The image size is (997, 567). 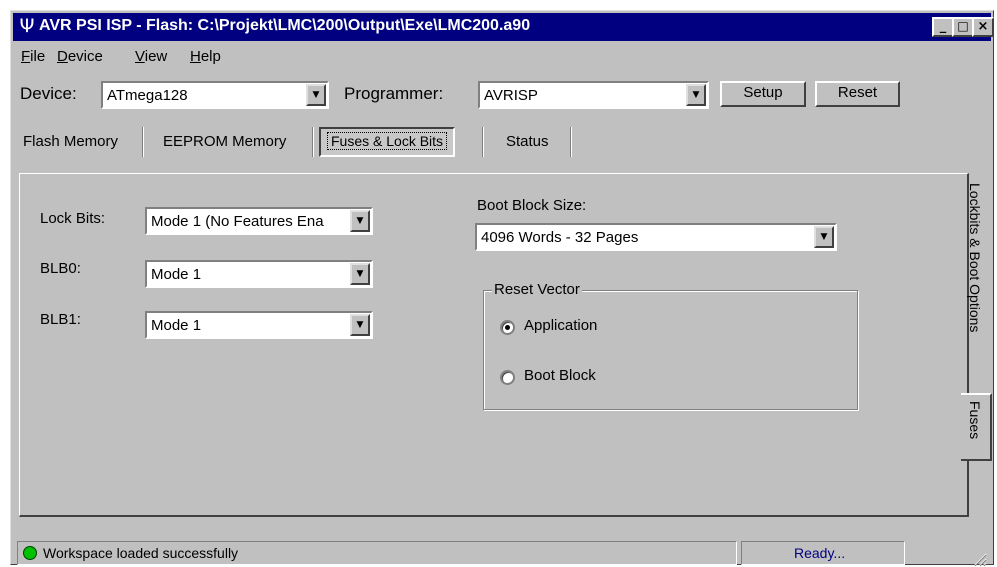 I want to click on psi-icon: Ψ, so click(x=27, y=26).